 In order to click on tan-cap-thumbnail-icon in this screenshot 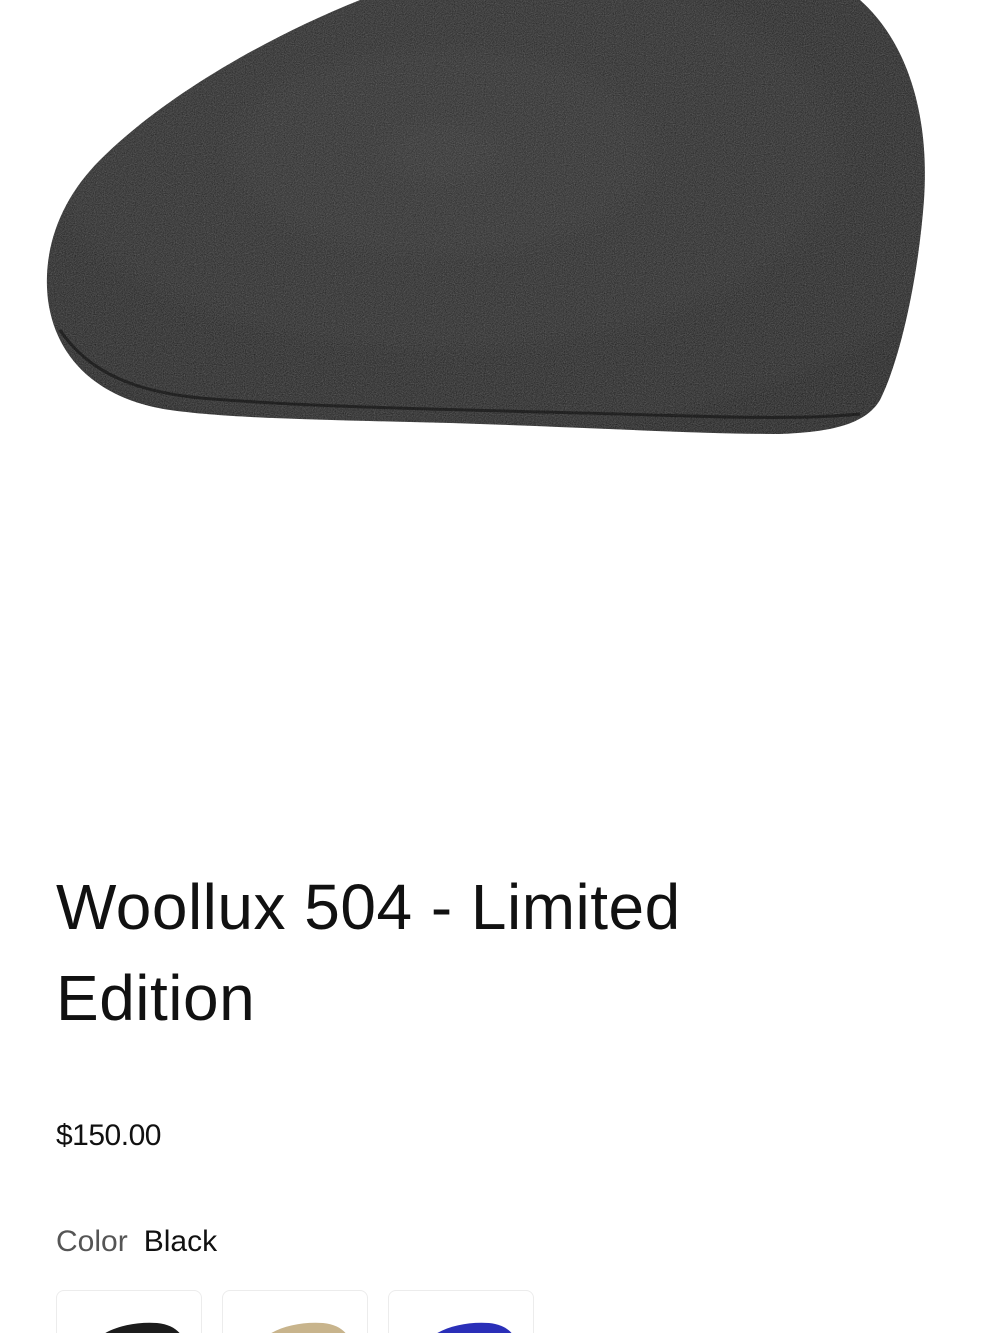, I will do `click(308, 1327)`.